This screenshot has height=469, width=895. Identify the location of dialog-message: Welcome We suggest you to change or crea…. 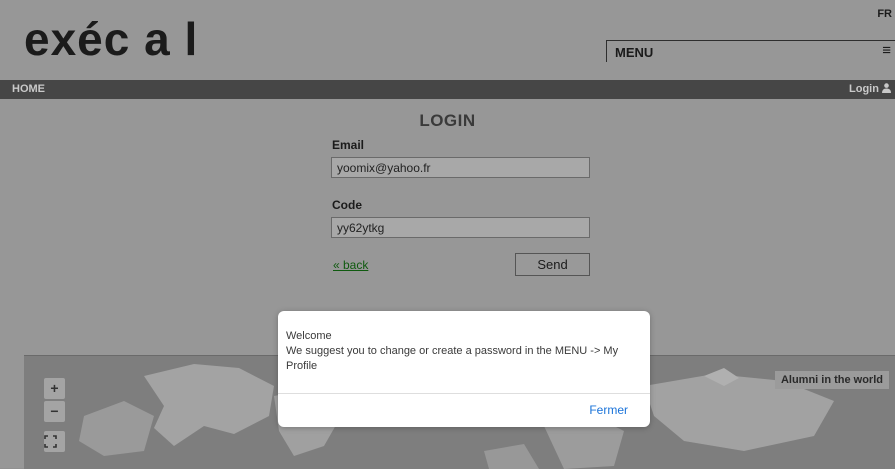
(464, 351).